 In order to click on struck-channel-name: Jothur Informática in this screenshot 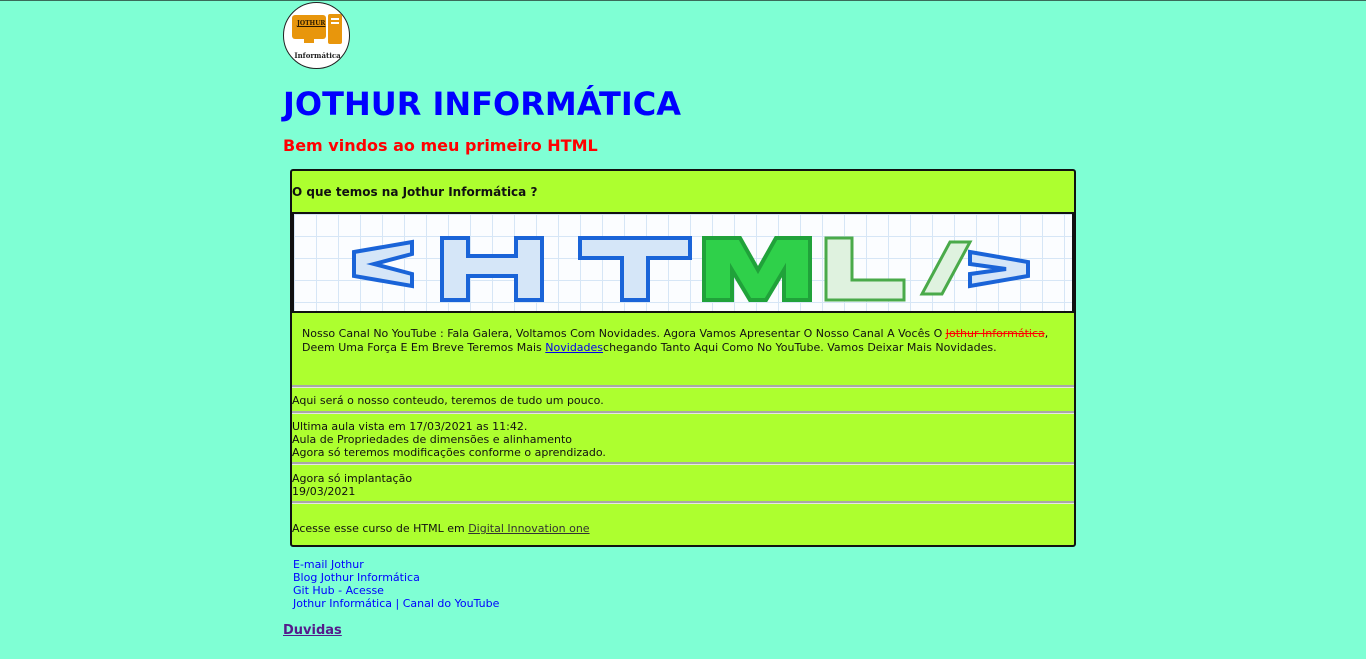, I will do `click(995, 333)`.